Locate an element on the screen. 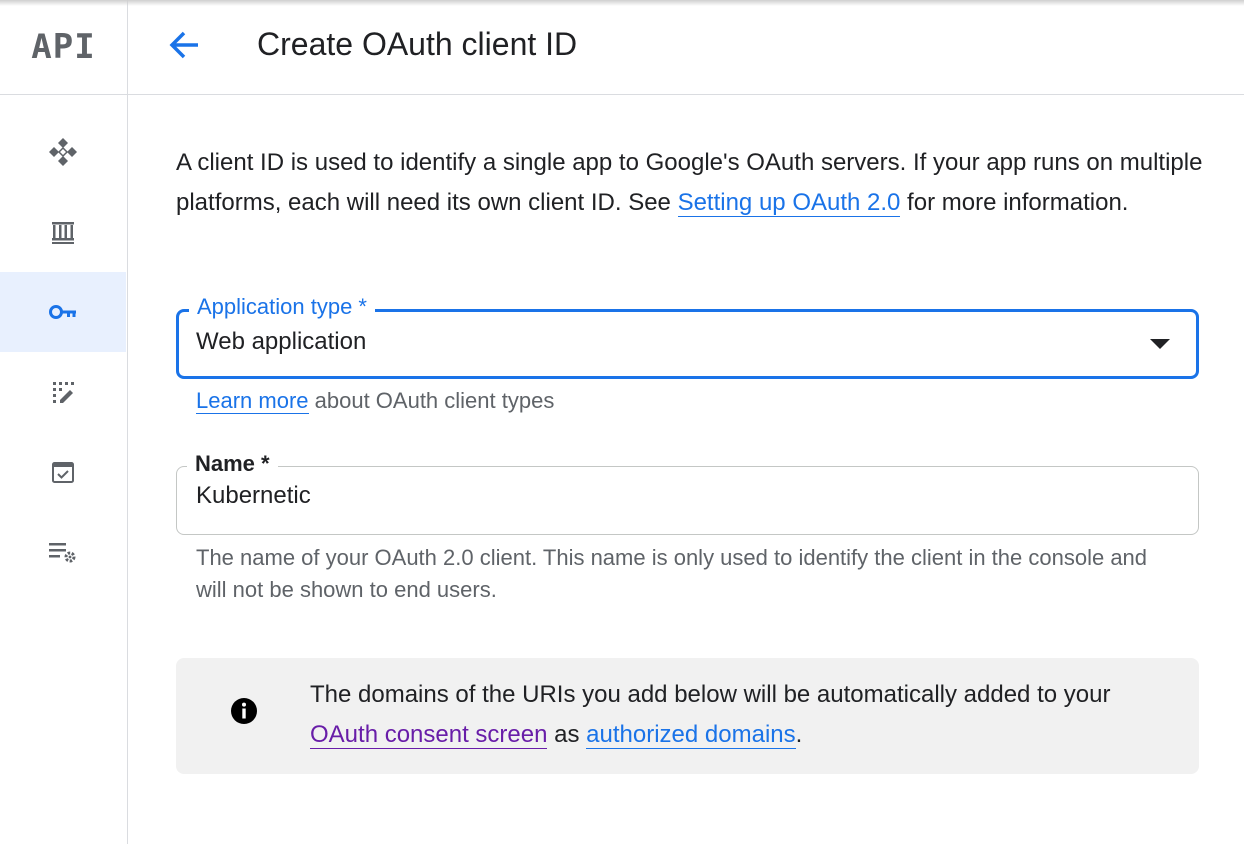  dropdown-arrow-icon is located at coordinates (1160, 344).